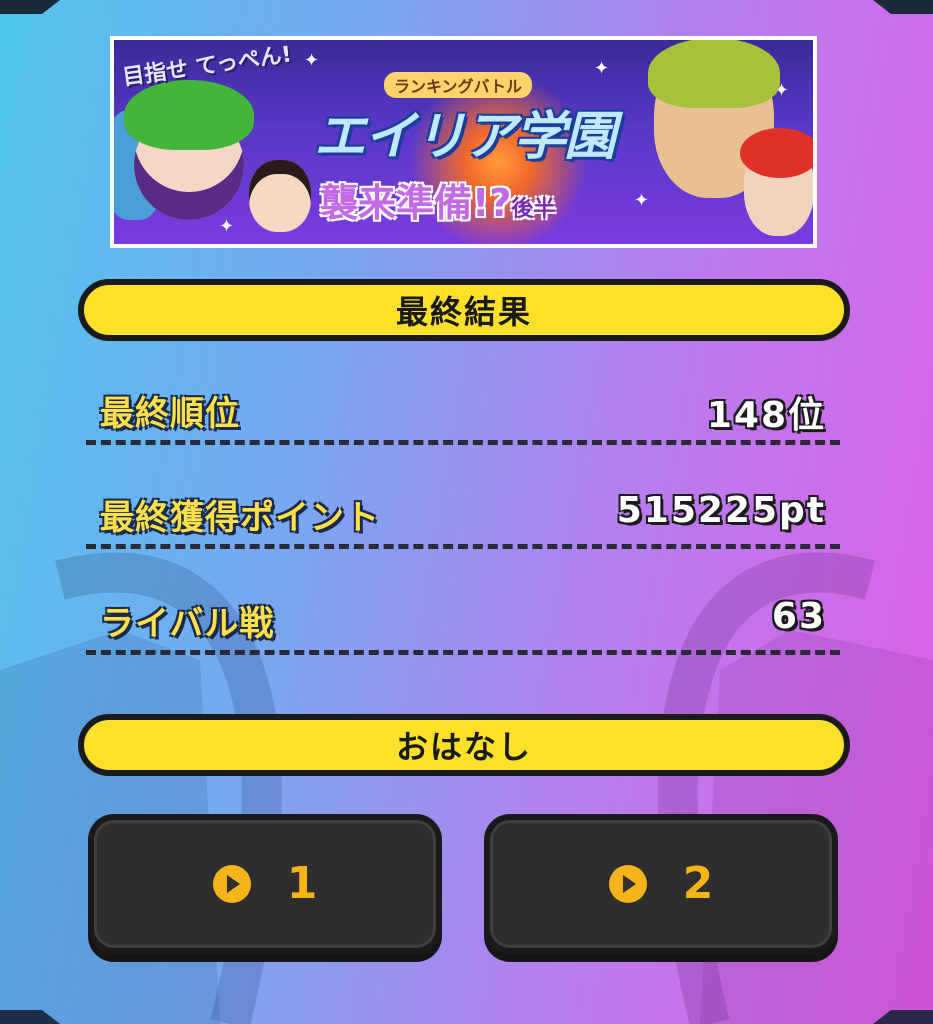 Image resolution: width=933 pixels, height=1024 pixels. Describe the element at coordinates (903, 1017) in the screenshot. I see `frame-corner-bottom-right` at that location.